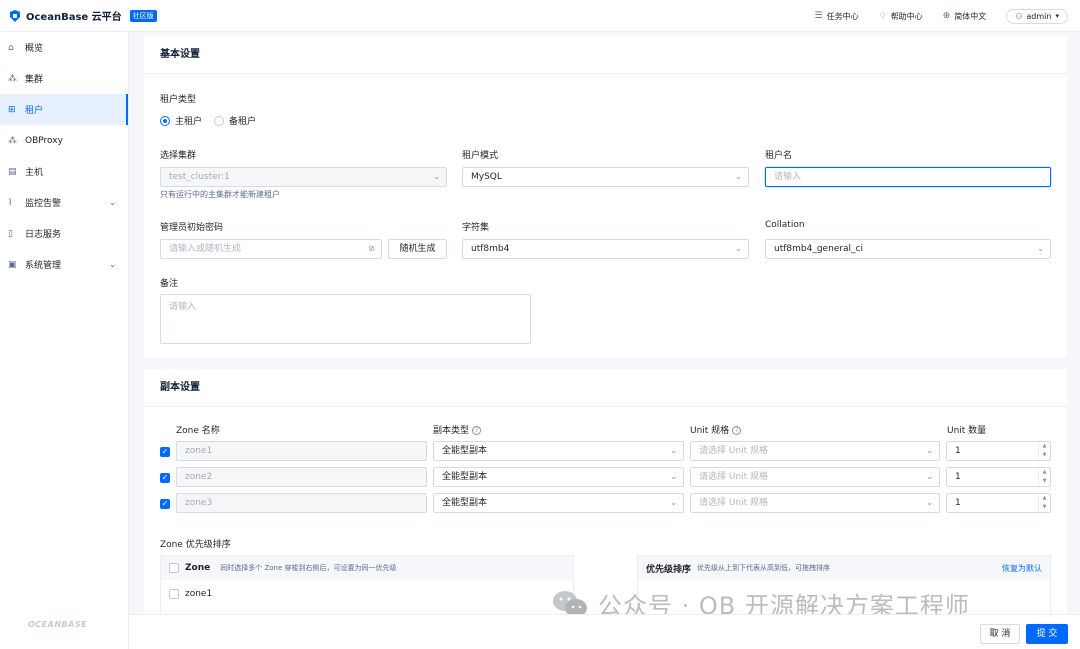  What do you see at coordinates (178, 156) in the screenshot?
I see `cluster-label: 选择集群` at bounding box center [178, 156].